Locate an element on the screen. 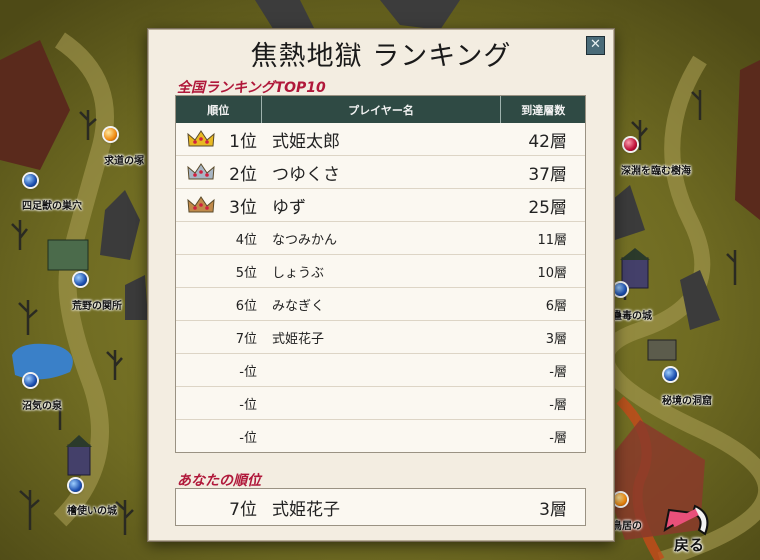 This screenshot has height=560, width=760. player-name-cell: ゆず is located at coordinates (289, 207).